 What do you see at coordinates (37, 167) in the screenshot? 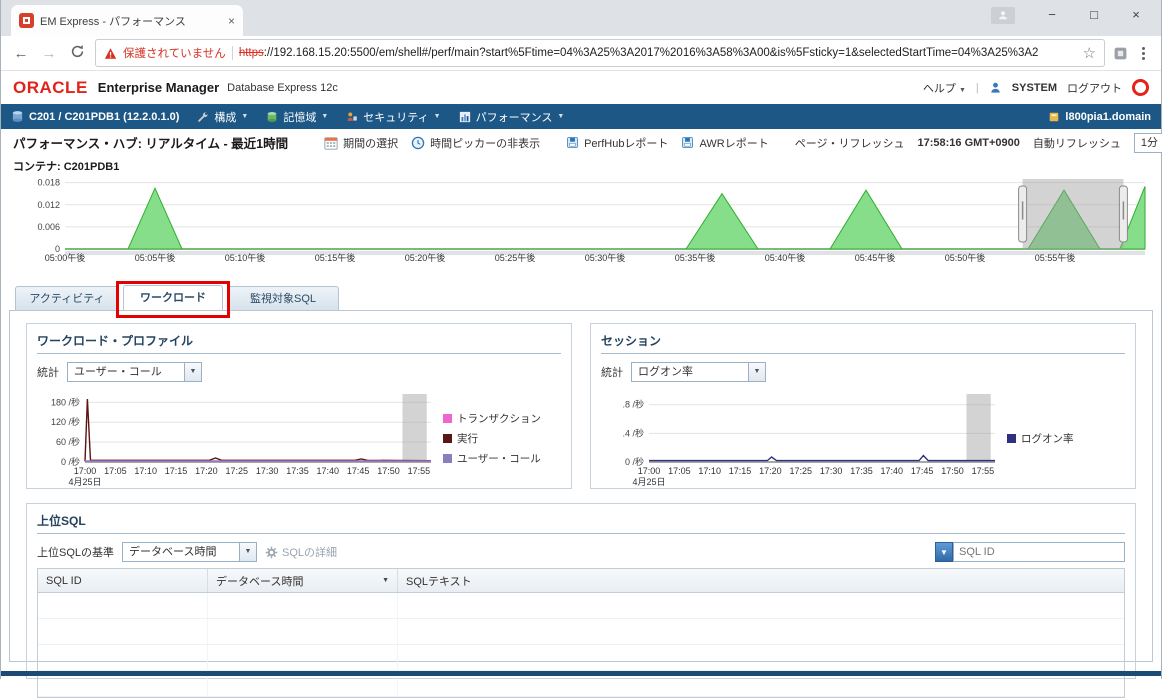
I see `container-label: コンテナ:` at bounding box center [37, 167].